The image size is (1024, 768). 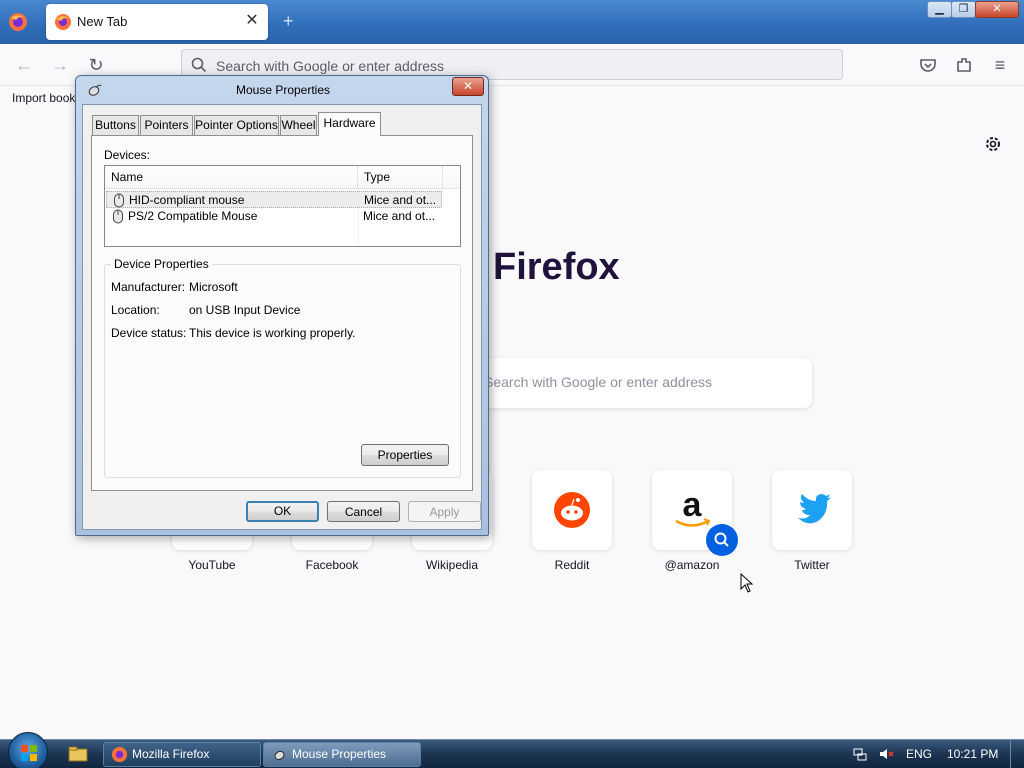 I want to click on device-properties-label: Device Properties, so click(x=161, y=264).